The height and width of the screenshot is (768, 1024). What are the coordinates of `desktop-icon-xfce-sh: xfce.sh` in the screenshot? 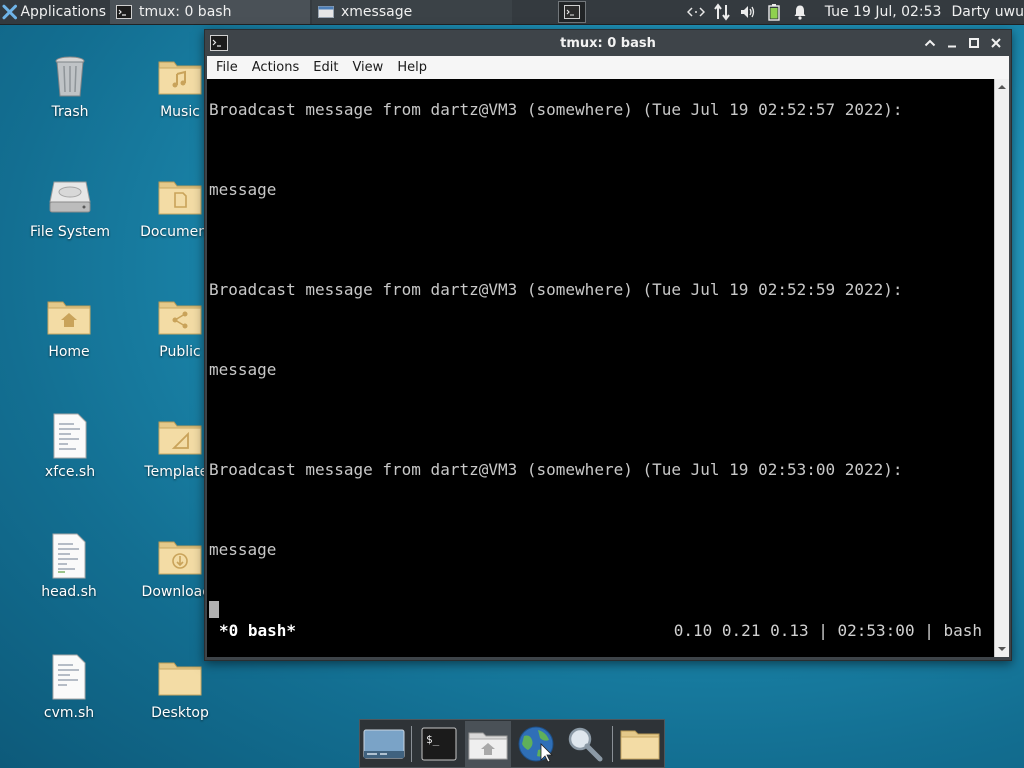 It's located at (70, 446).